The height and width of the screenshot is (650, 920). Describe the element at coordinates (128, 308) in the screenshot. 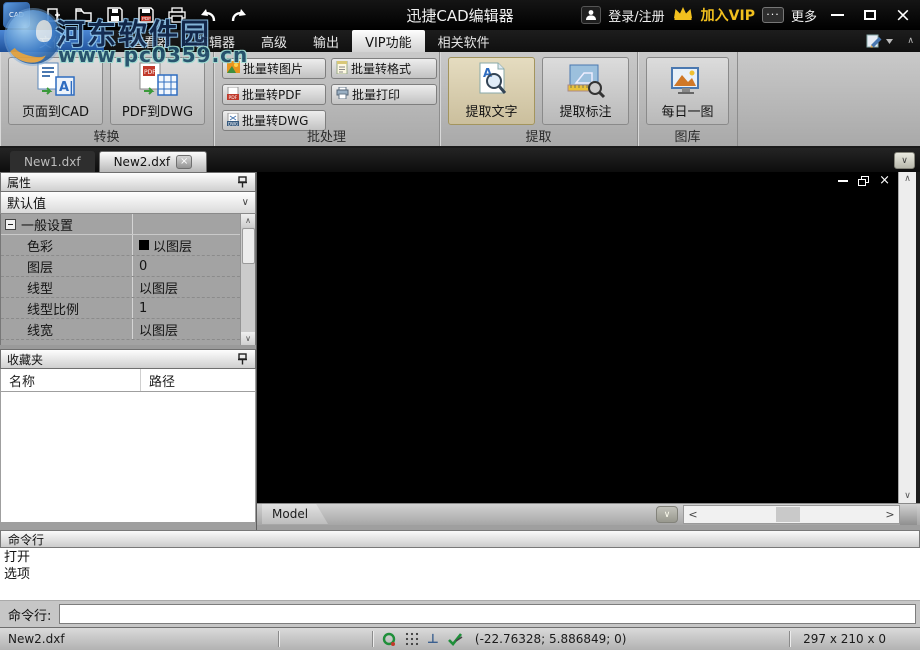

I see `property-row-linetype-scale: 线型比例 1` at that location.